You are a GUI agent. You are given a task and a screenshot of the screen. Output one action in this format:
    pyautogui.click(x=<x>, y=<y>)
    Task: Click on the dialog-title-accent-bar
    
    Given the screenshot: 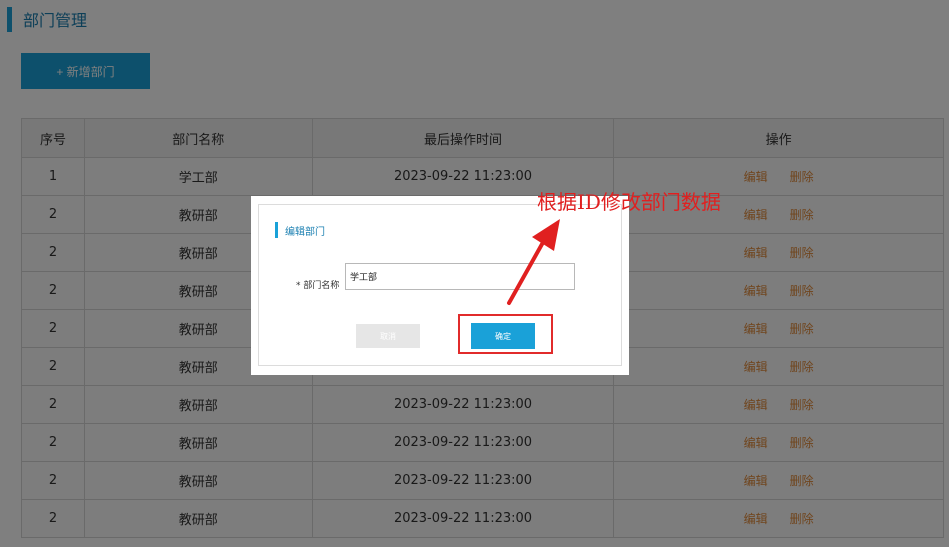 What is the action you would take?
    pyautogui.click(x=276, y=230)
    